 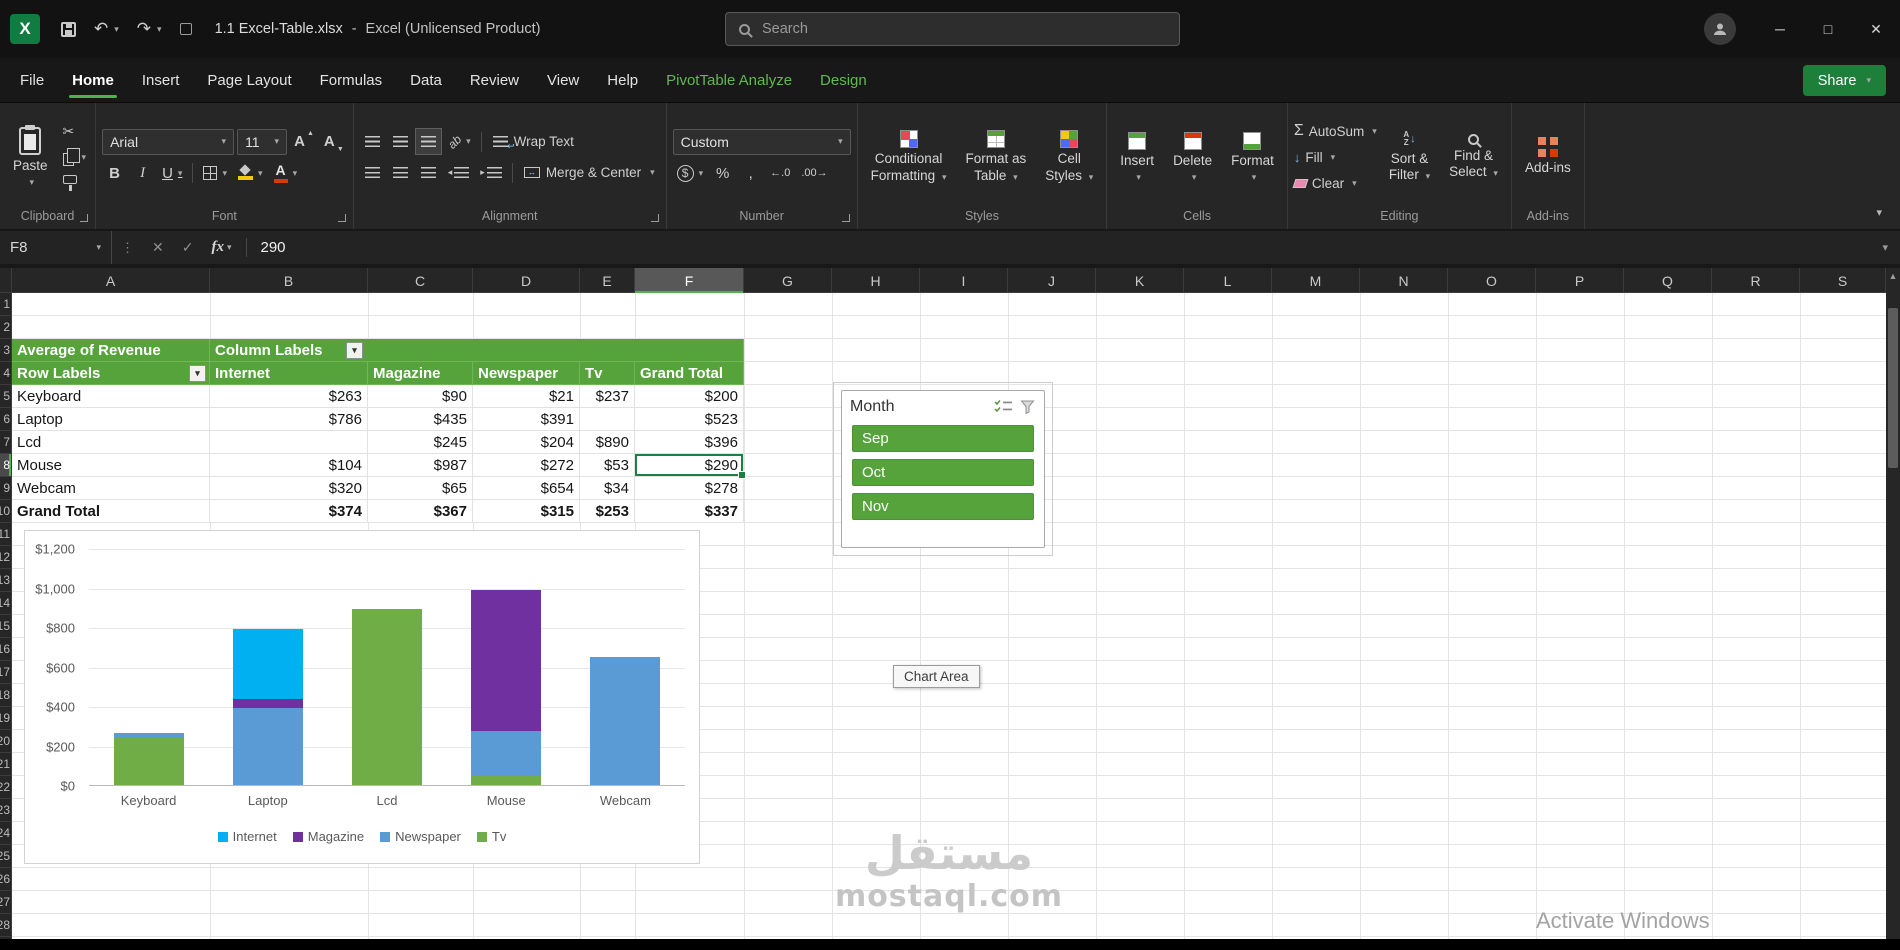 I want to click on row-header-4: 4, so click(x=5, y=373).